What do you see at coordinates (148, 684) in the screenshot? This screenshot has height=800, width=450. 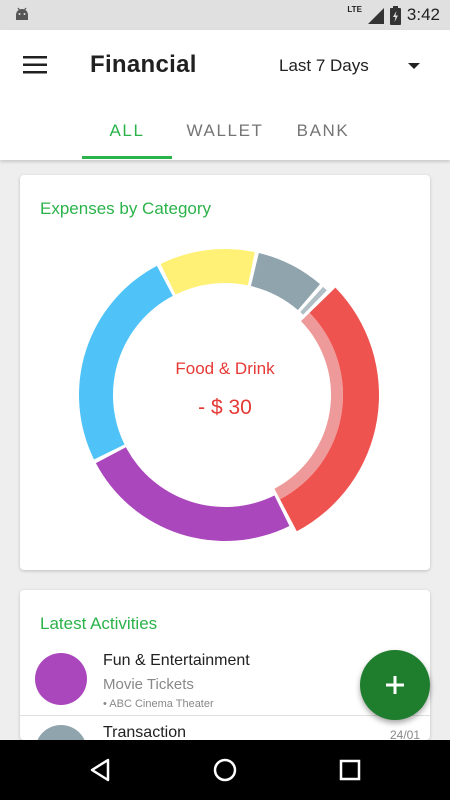 I see `activity-subtitle: Movie Tickets` at bounding box center [148, 684].